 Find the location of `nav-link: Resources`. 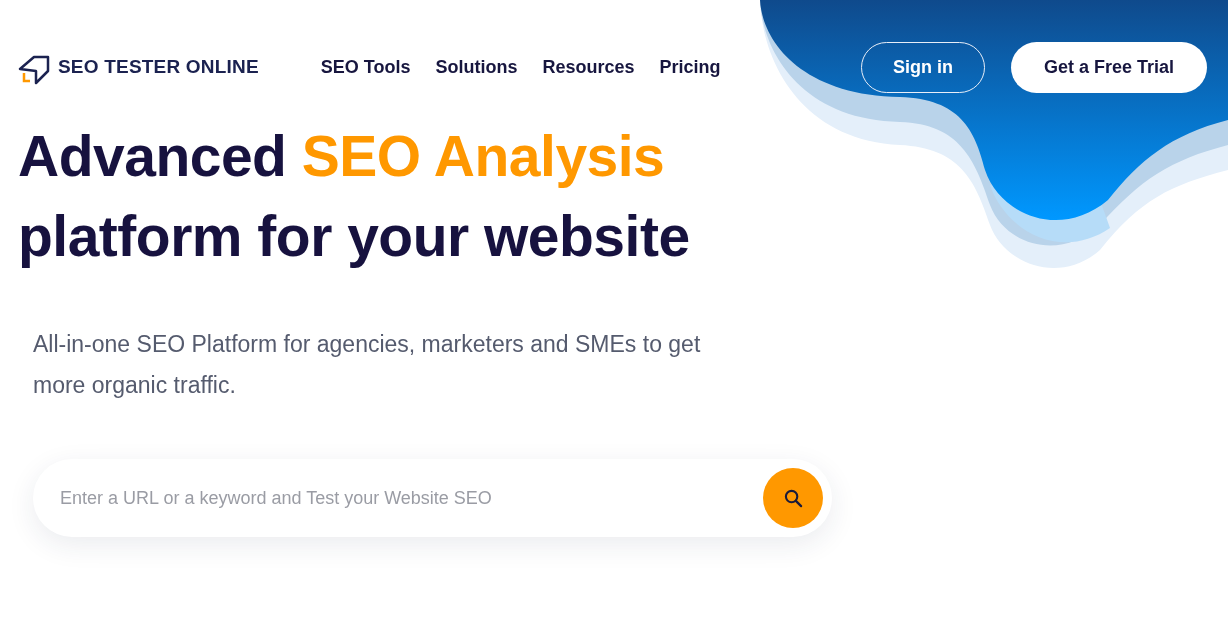

nav-link: Resources is located at coordinates (588, 67).